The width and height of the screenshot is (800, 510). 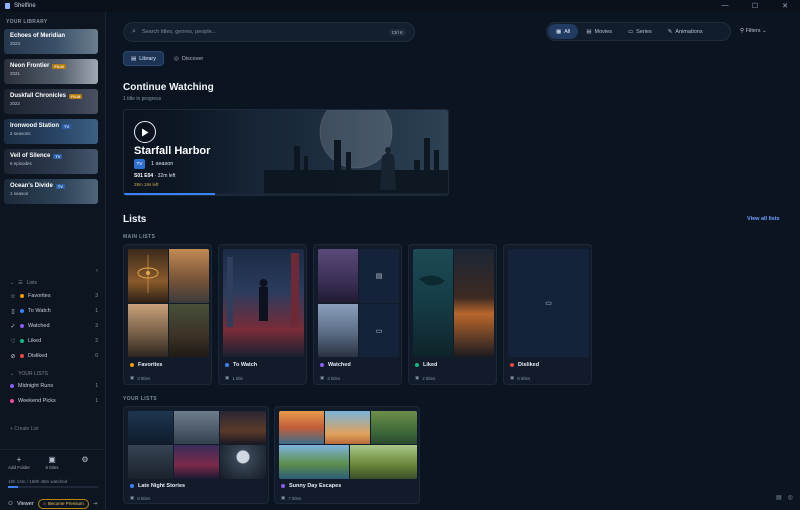 What do you see at coordinates (430, 365) in the screenshot?
I see `list-card-name: Liked` at bounding box center [430, 365].